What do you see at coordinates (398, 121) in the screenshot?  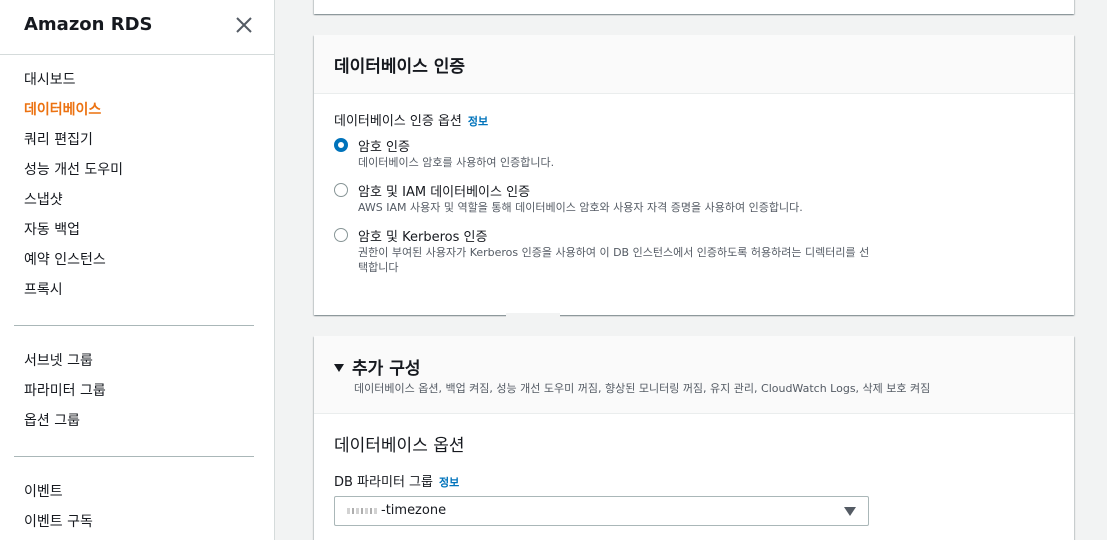 I see `auth-options-label-text: 데이터베이스 인증 옵션` at bounding box center [398, 121].